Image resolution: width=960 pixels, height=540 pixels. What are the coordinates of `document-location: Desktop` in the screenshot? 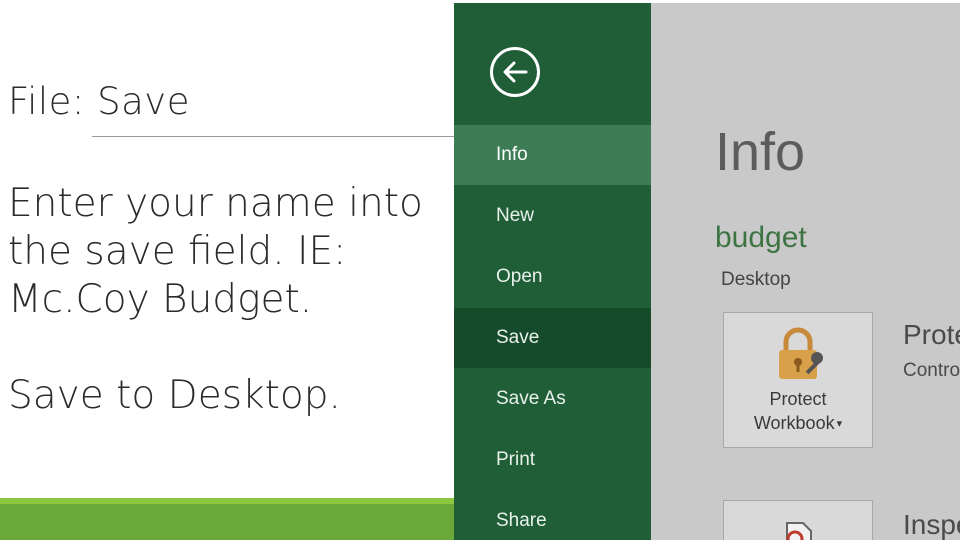 It's located at (756, 279).